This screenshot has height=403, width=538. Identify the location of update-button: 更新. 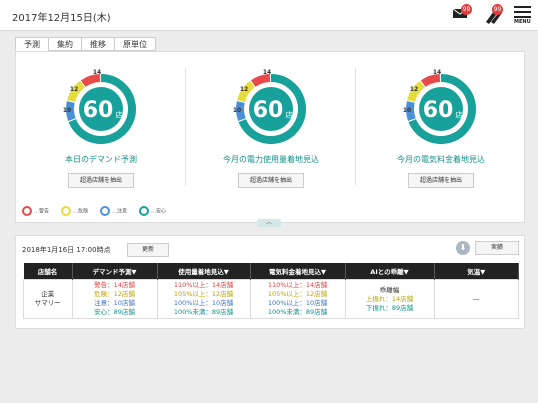
(148, 250).